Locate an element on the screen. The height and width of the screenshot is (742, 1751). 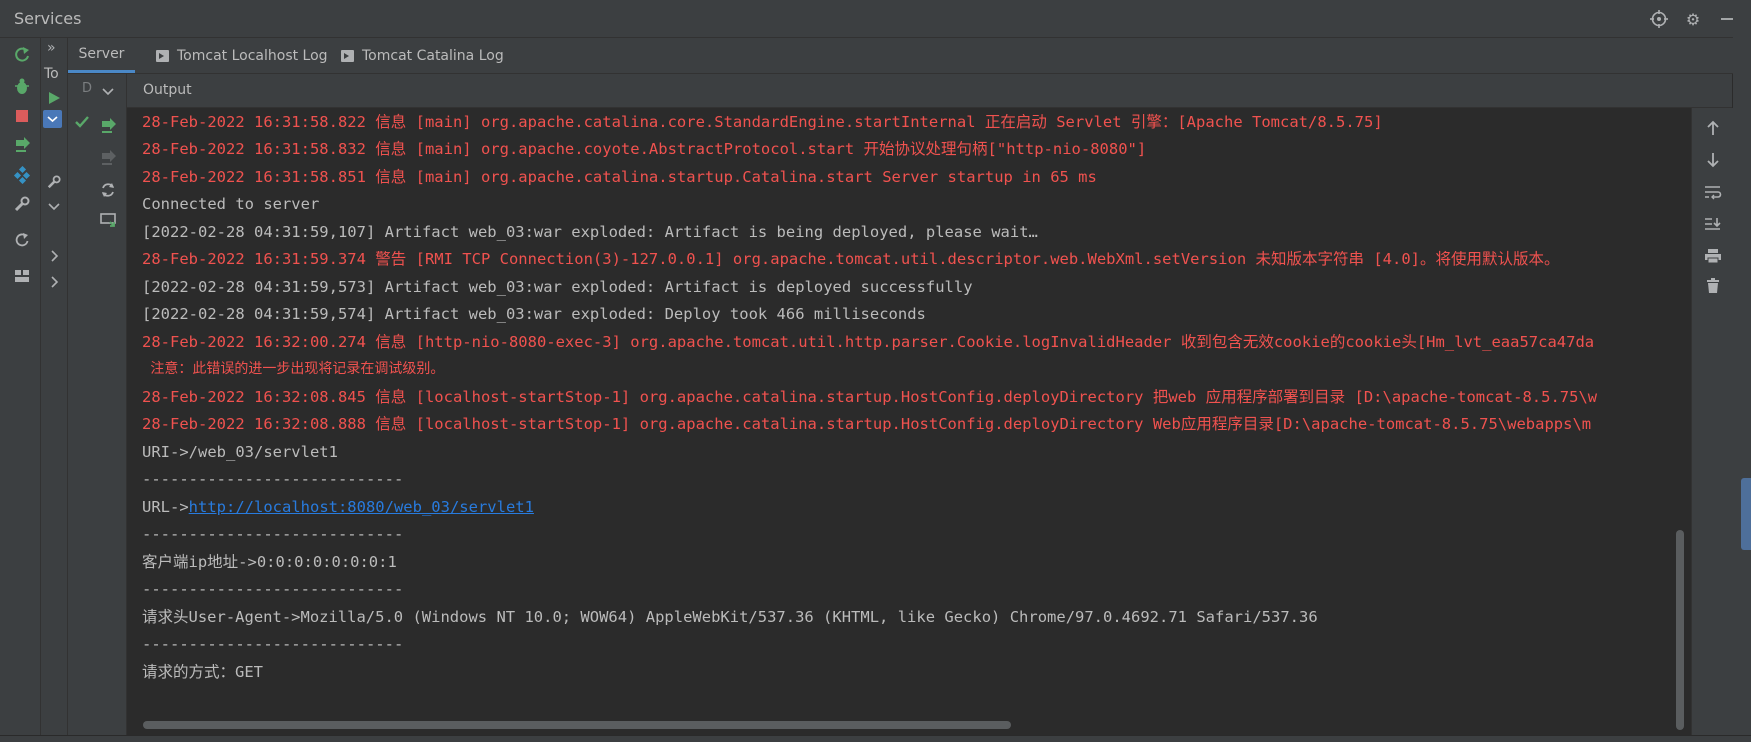
output-header: Output is located at coordinates (929, 91).